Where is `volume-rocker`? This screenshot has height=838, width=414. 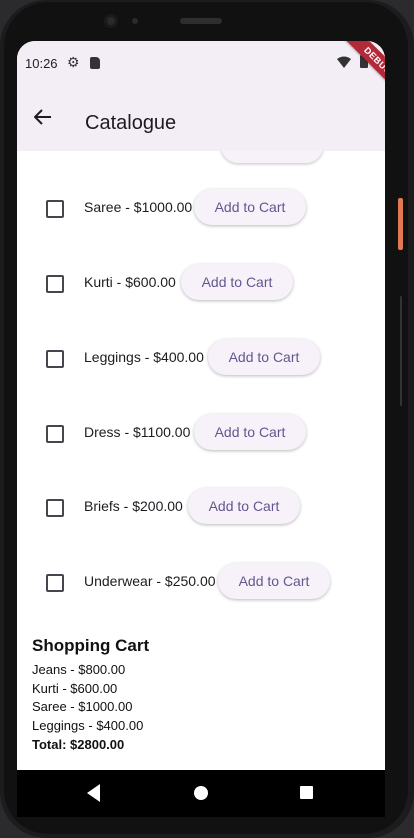
volume-rocker is located at coordinates (401, 351).